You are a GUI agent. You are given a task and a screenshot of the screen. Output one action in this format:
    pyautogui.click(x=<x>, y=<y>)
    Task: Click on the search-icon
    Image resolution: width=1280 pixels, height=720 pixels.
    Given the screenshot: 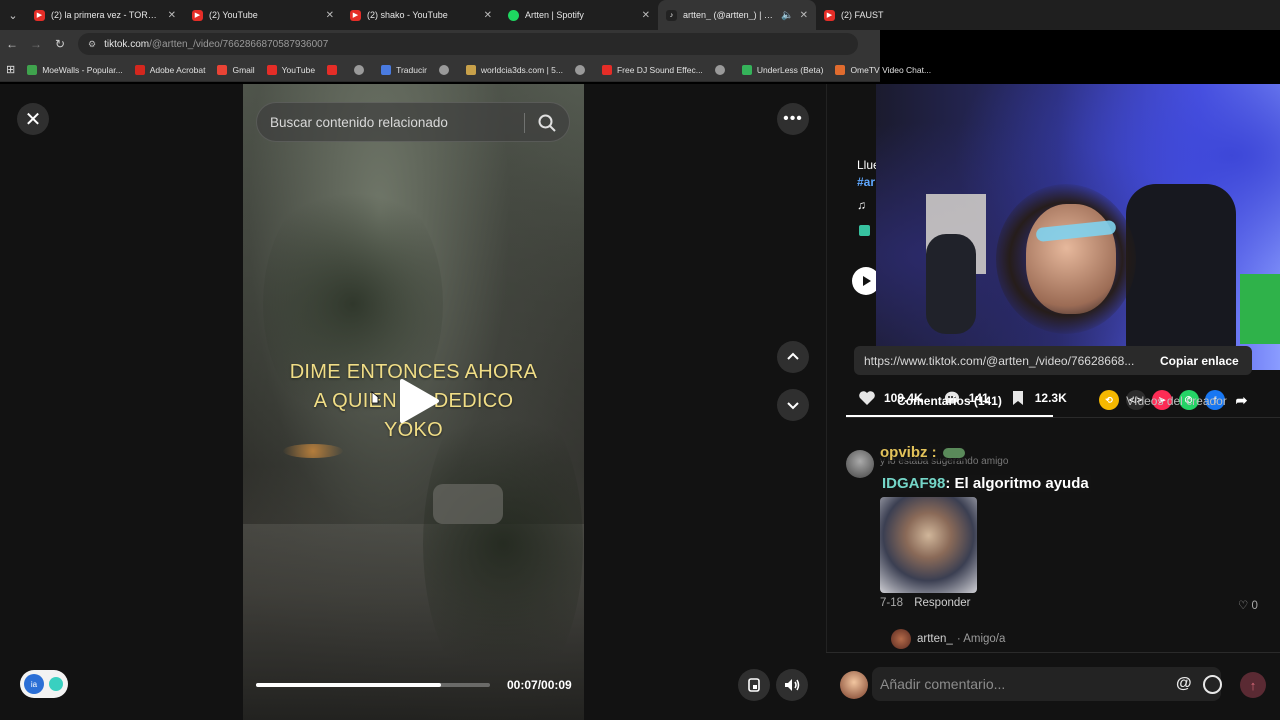 What is the action you would take?
    pyautogui.click(x=547, y=123)
    